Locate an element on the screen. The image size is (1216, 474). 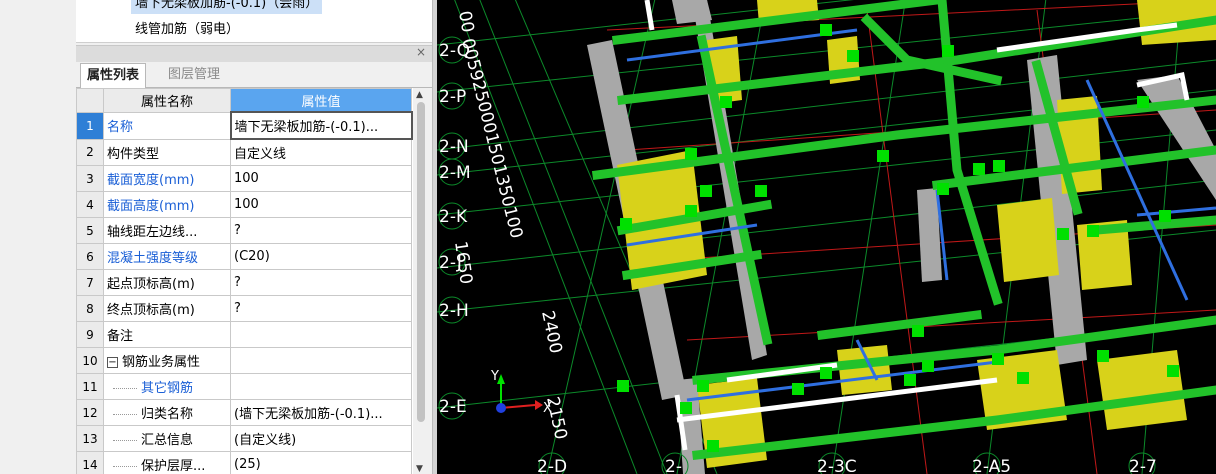
dim-label-top: 00 is located at coordinates (465, 21).